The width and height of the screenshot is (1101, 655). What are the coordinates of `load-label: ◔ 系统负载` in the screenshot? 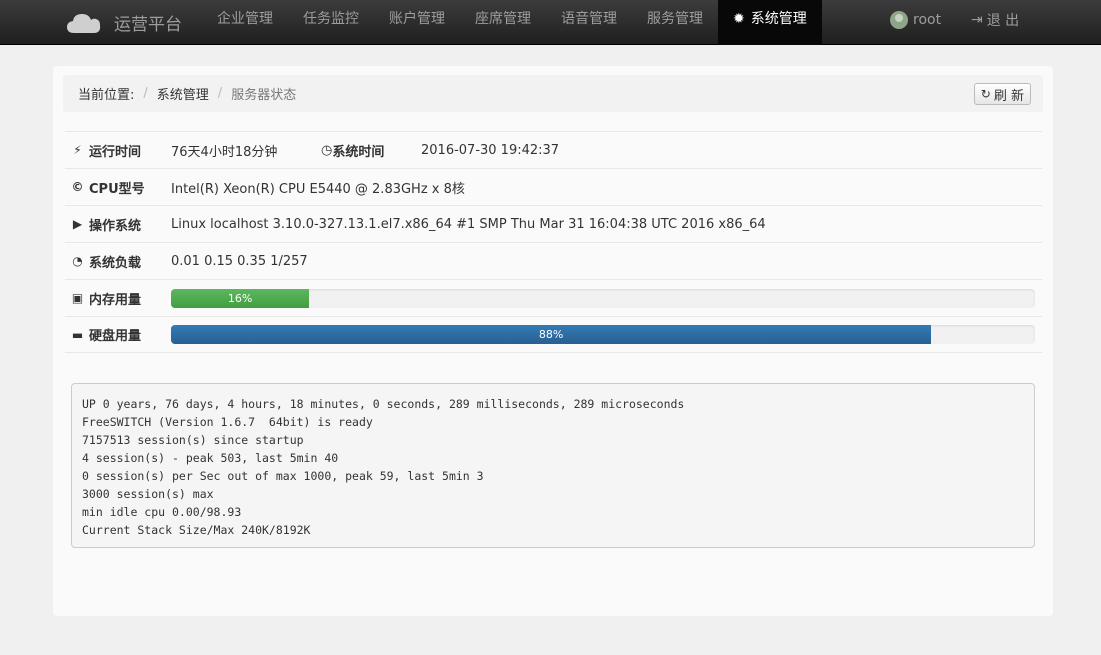 It's located at (107, 262).